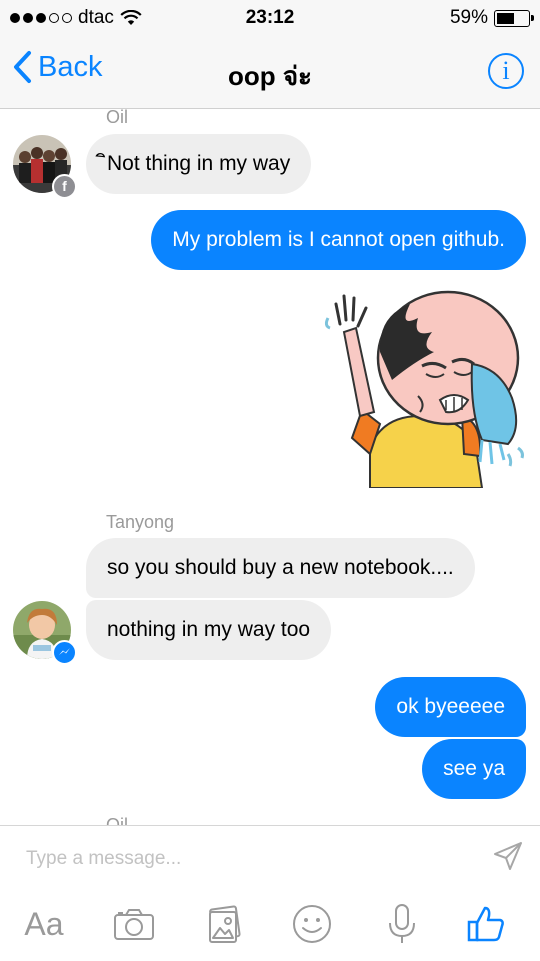 The image size is (540, 961). I want to click on navigation-bar: Back oop จ่ะ i, so click(270, 72).